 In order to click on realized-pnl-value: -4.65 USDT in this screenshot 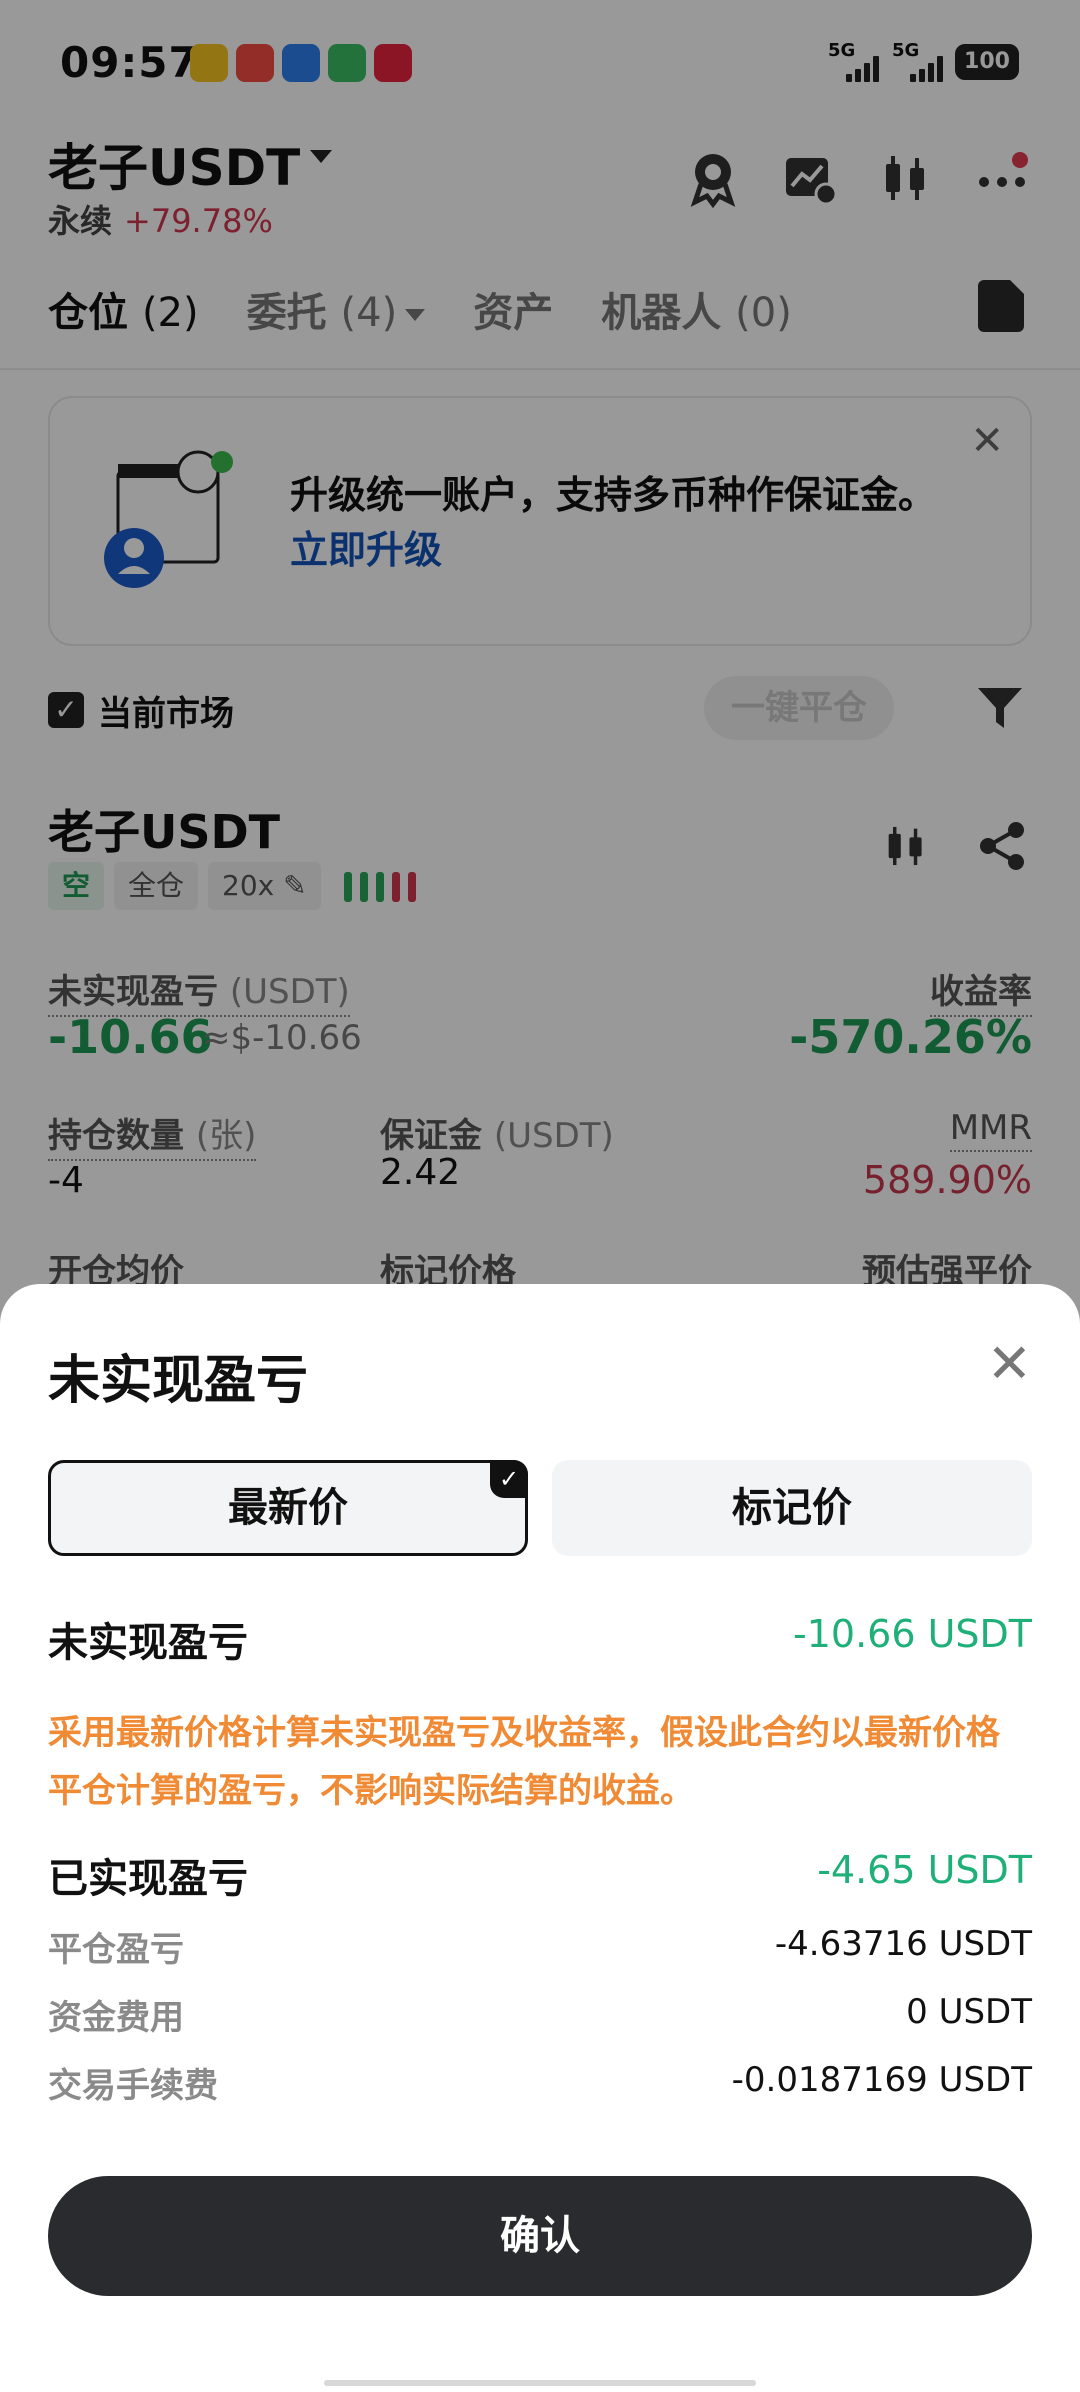, I will do `click(924, 1870)`.